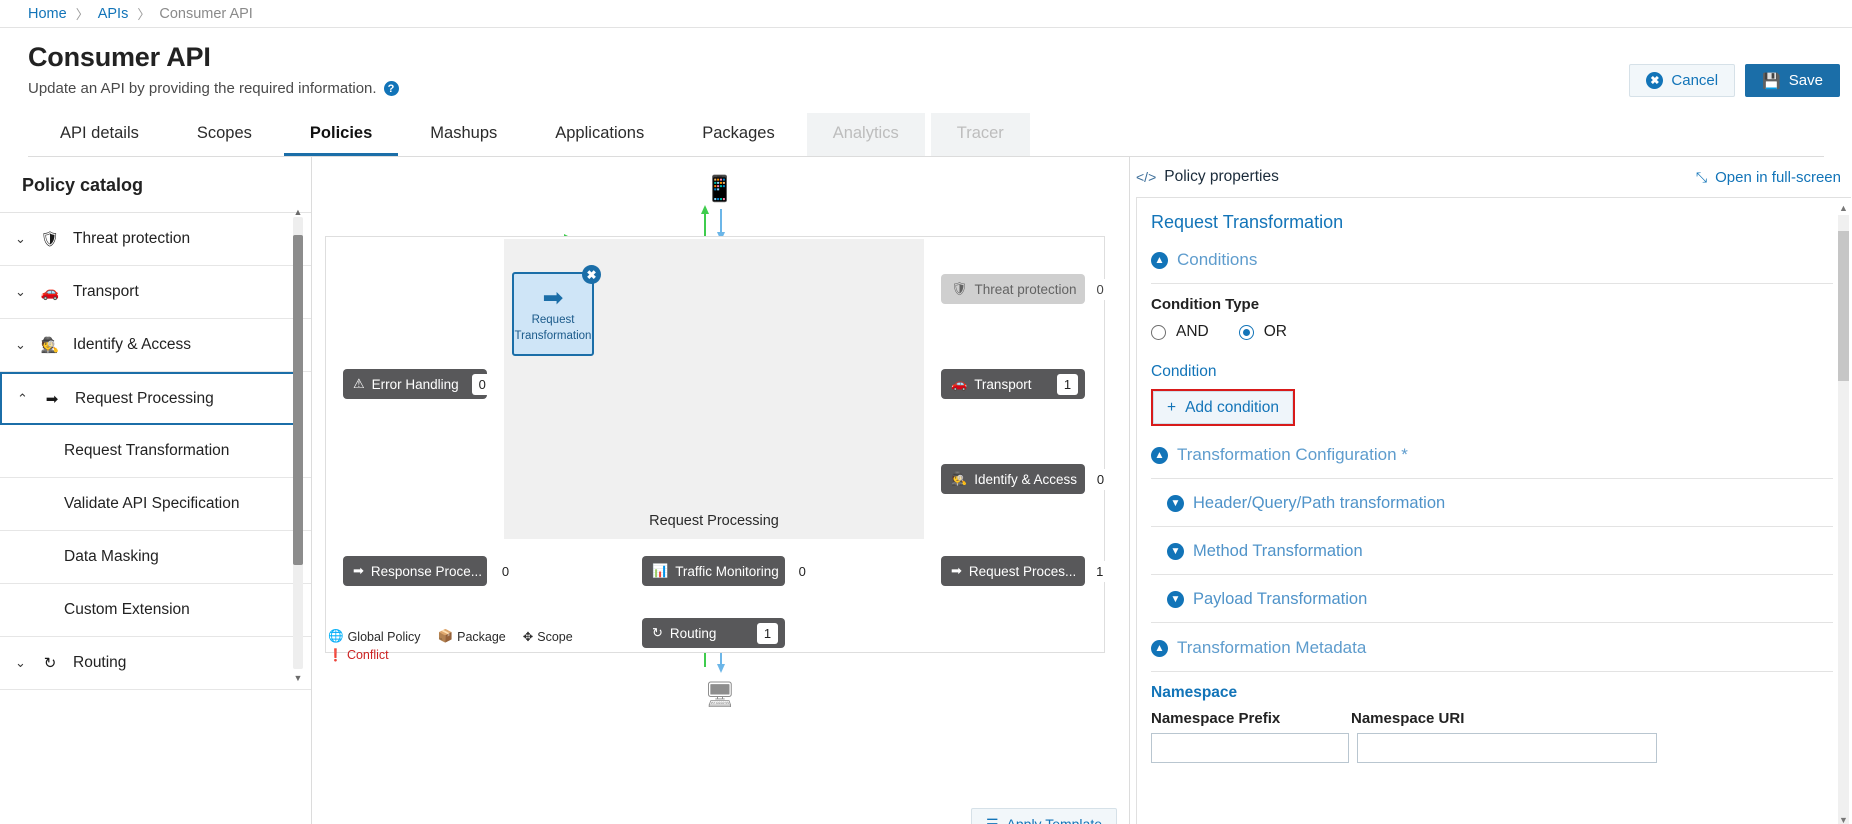  I want to click on namespace-prefix-input, so click(1250, 748).